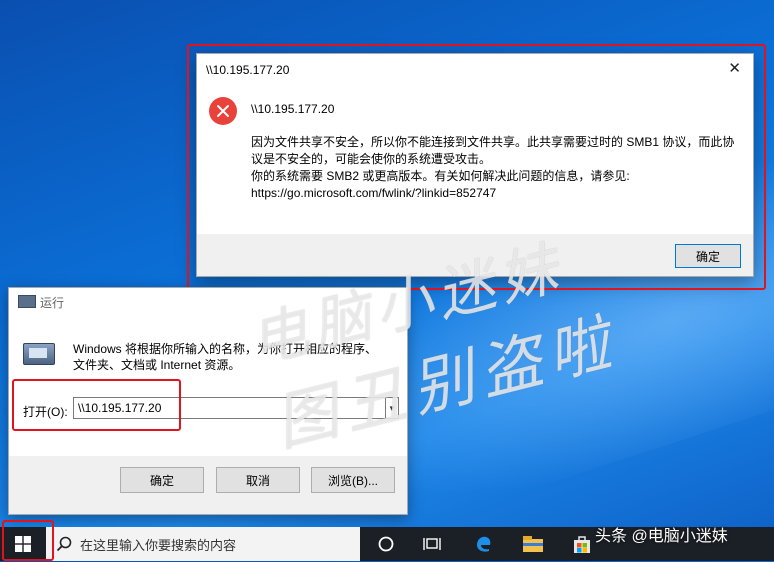 The width and height of the screenshot is (774, 562). Describe the element at coordinates (158, 545) in the screenshot. I see `search-placeholder: 在这里输入你要搜索的内容` at that location.